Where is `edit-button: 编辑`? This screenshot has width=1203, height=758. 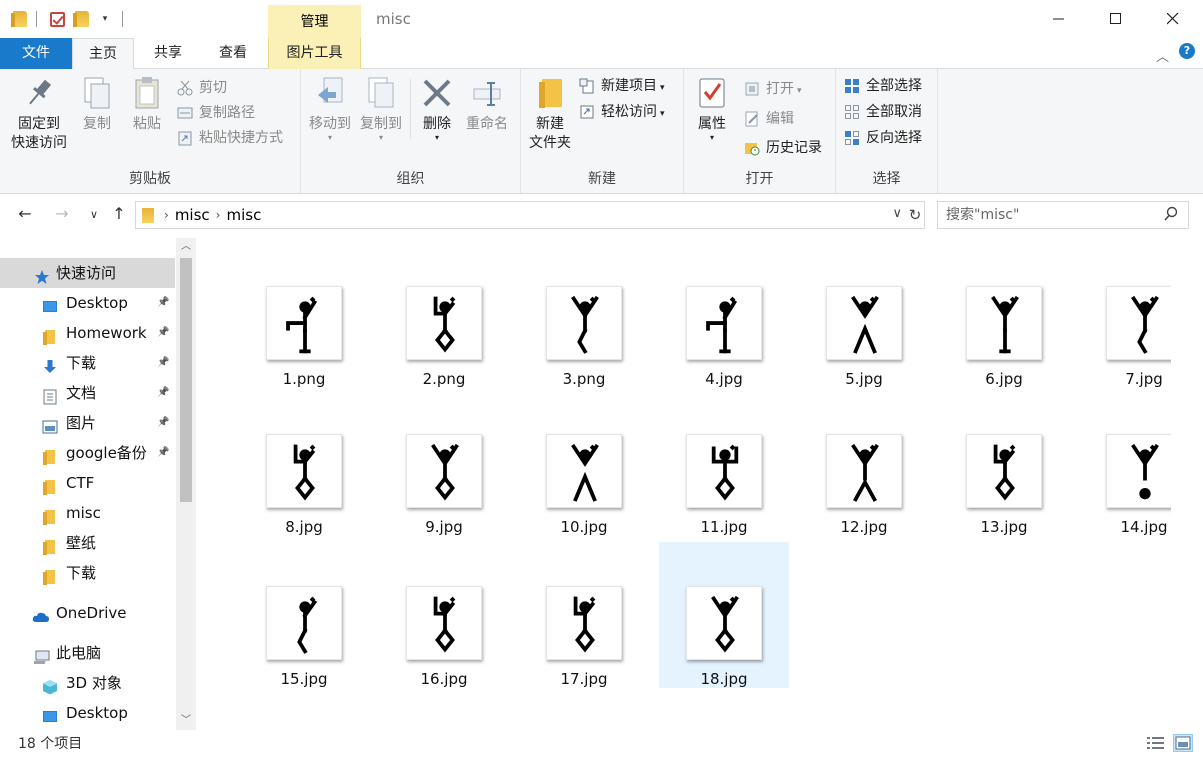 edit-button: 编辑 is located at coordinates (769, 119).